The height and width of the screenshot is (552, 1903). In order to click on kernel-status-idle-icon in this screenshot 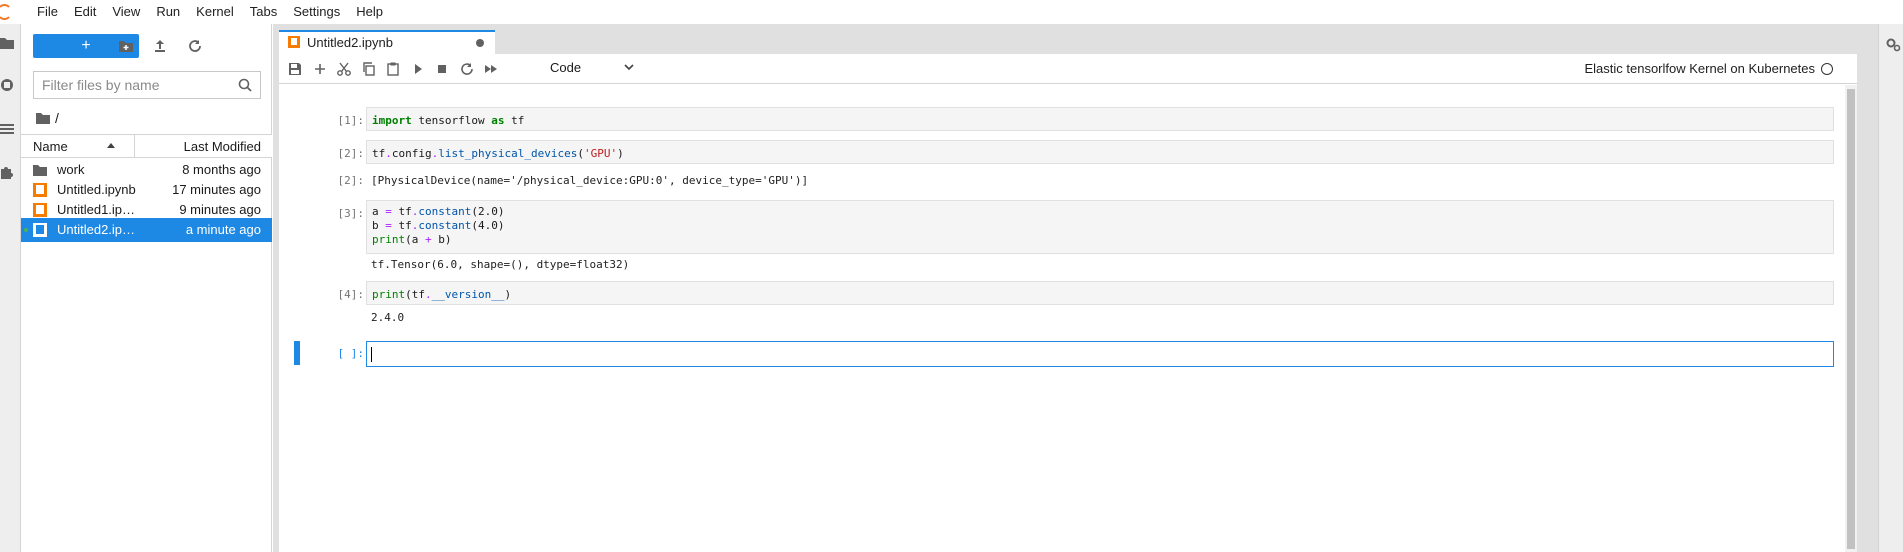, I will do `click(1827, 69)`.